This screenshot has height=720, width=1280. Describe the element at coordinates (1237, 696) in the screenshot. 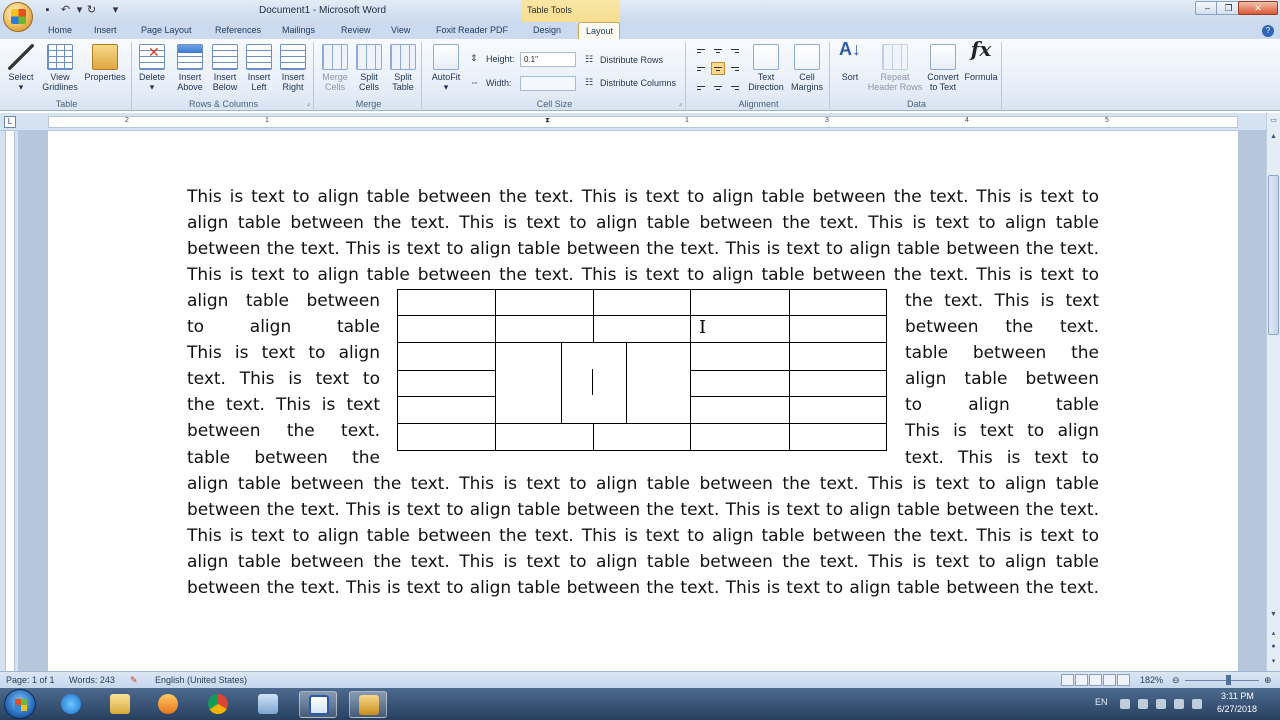

I see `clock-time: 3:11 PM` at that location.